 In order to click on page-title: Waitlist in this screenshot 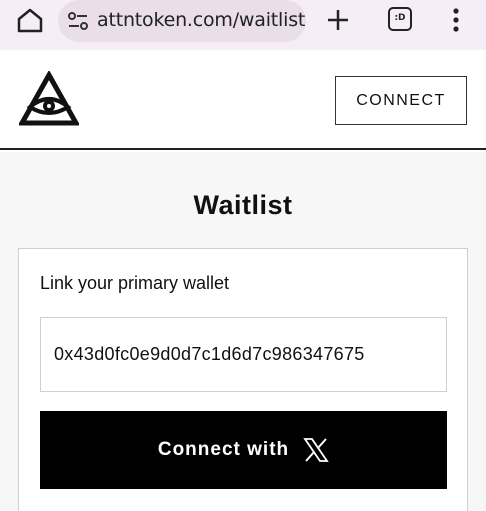, I will do `click(243, 205)`.